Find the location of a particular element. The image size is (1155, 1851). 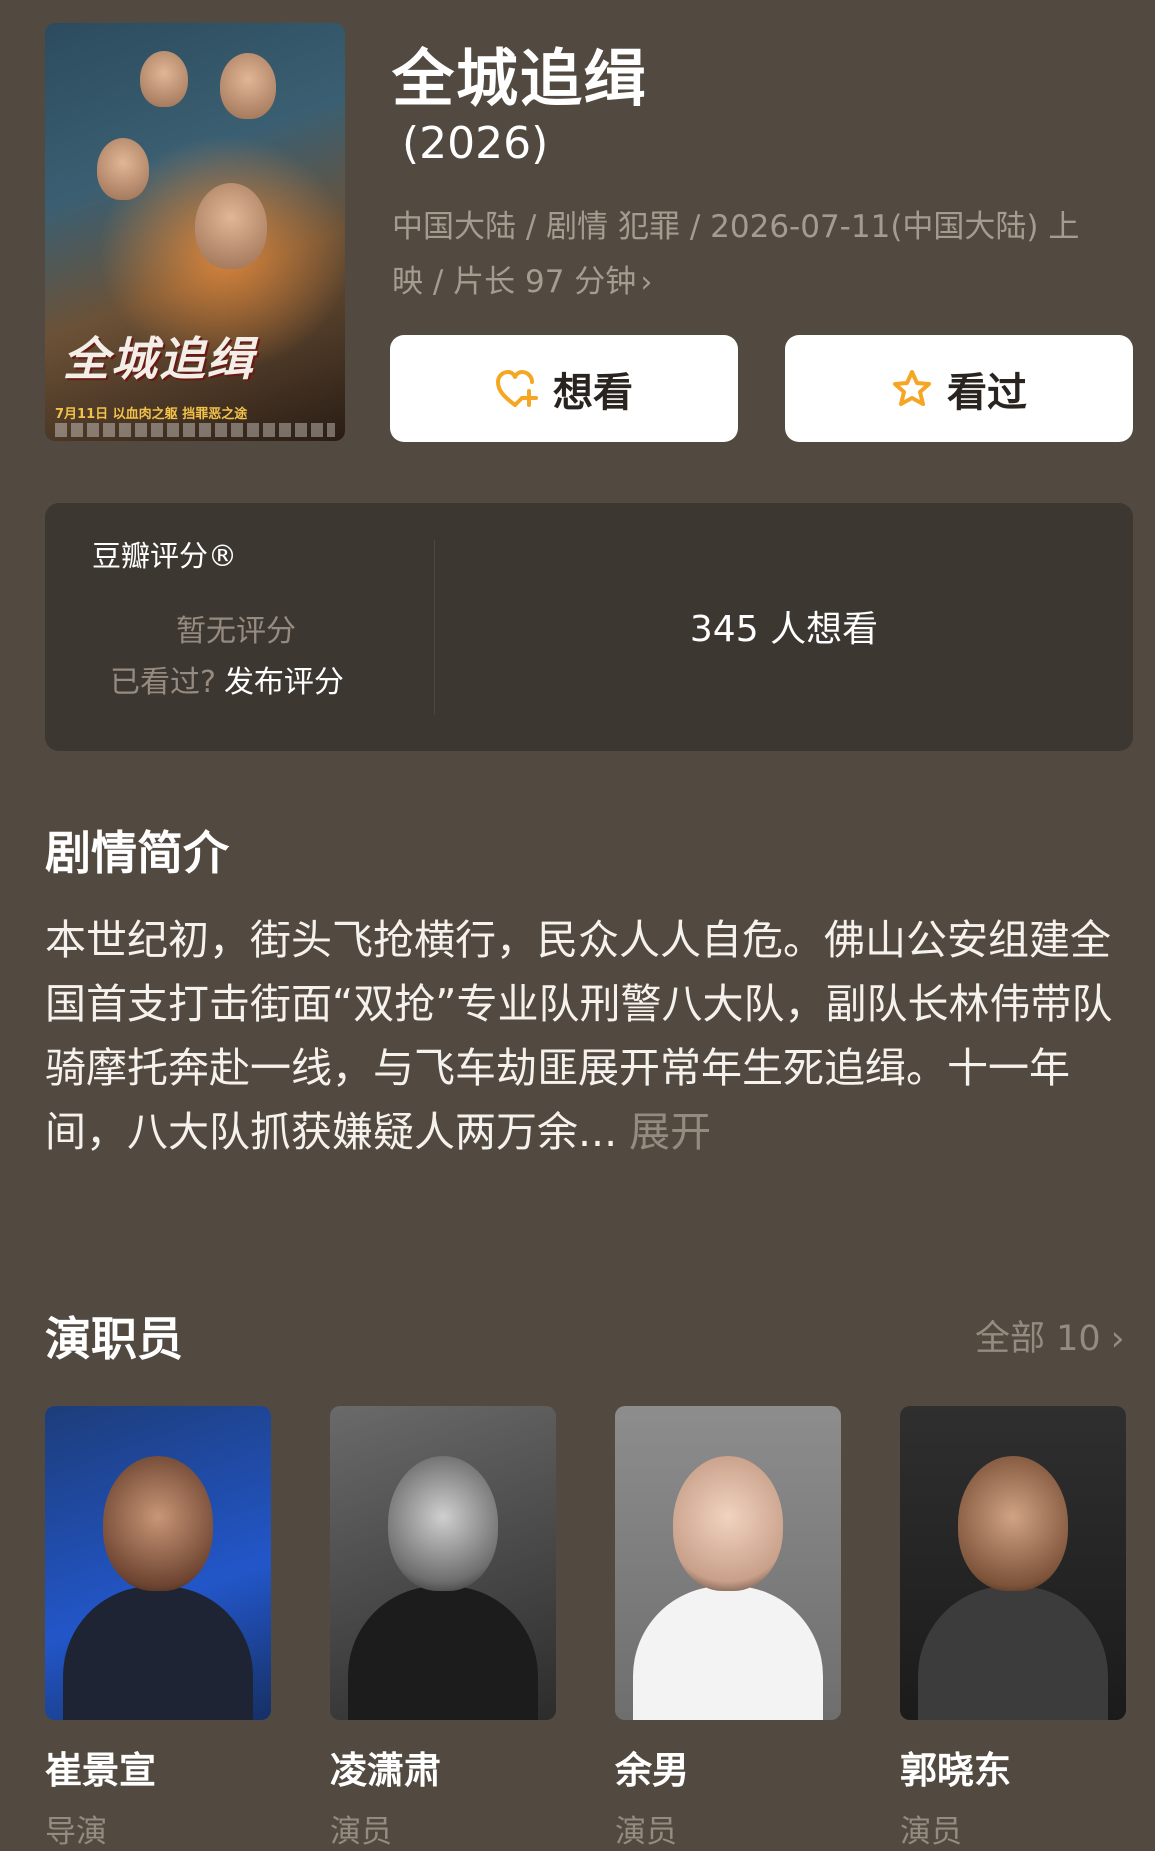

poster-tagline: 7月11日 以血肉之躯 挡罪恶之途 is located at coordinates (151, 414).